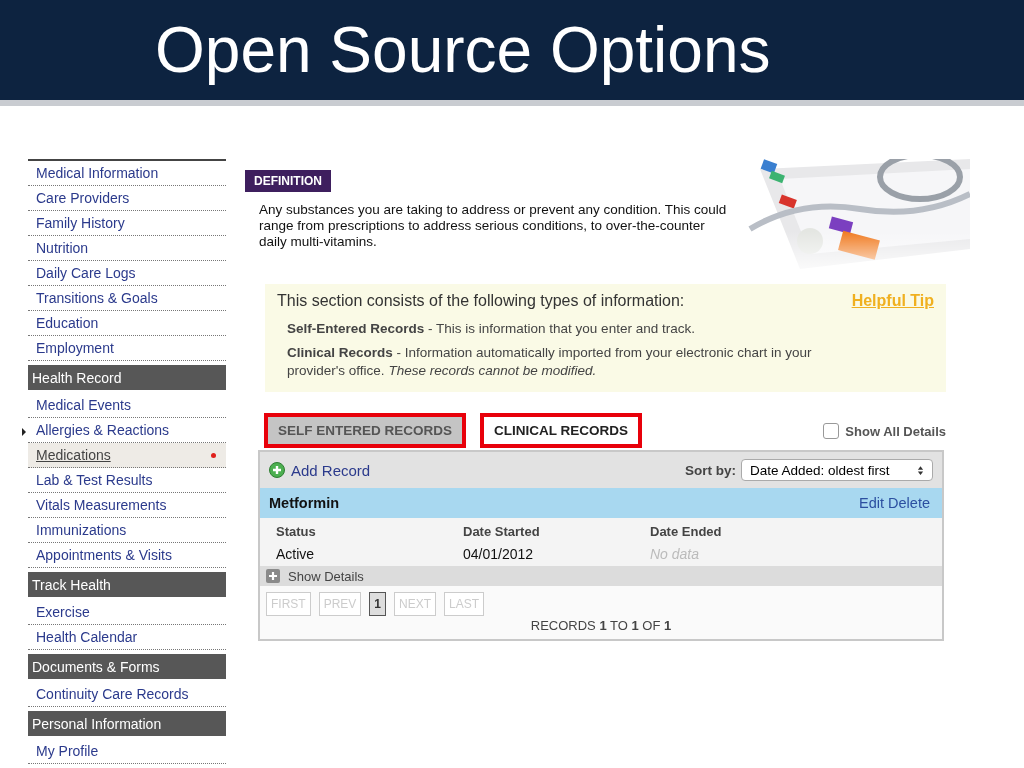  What do you see at coordinates (675, 554) in the screenshot?
I see `field-value: No data` at bounding box center [675, 554].